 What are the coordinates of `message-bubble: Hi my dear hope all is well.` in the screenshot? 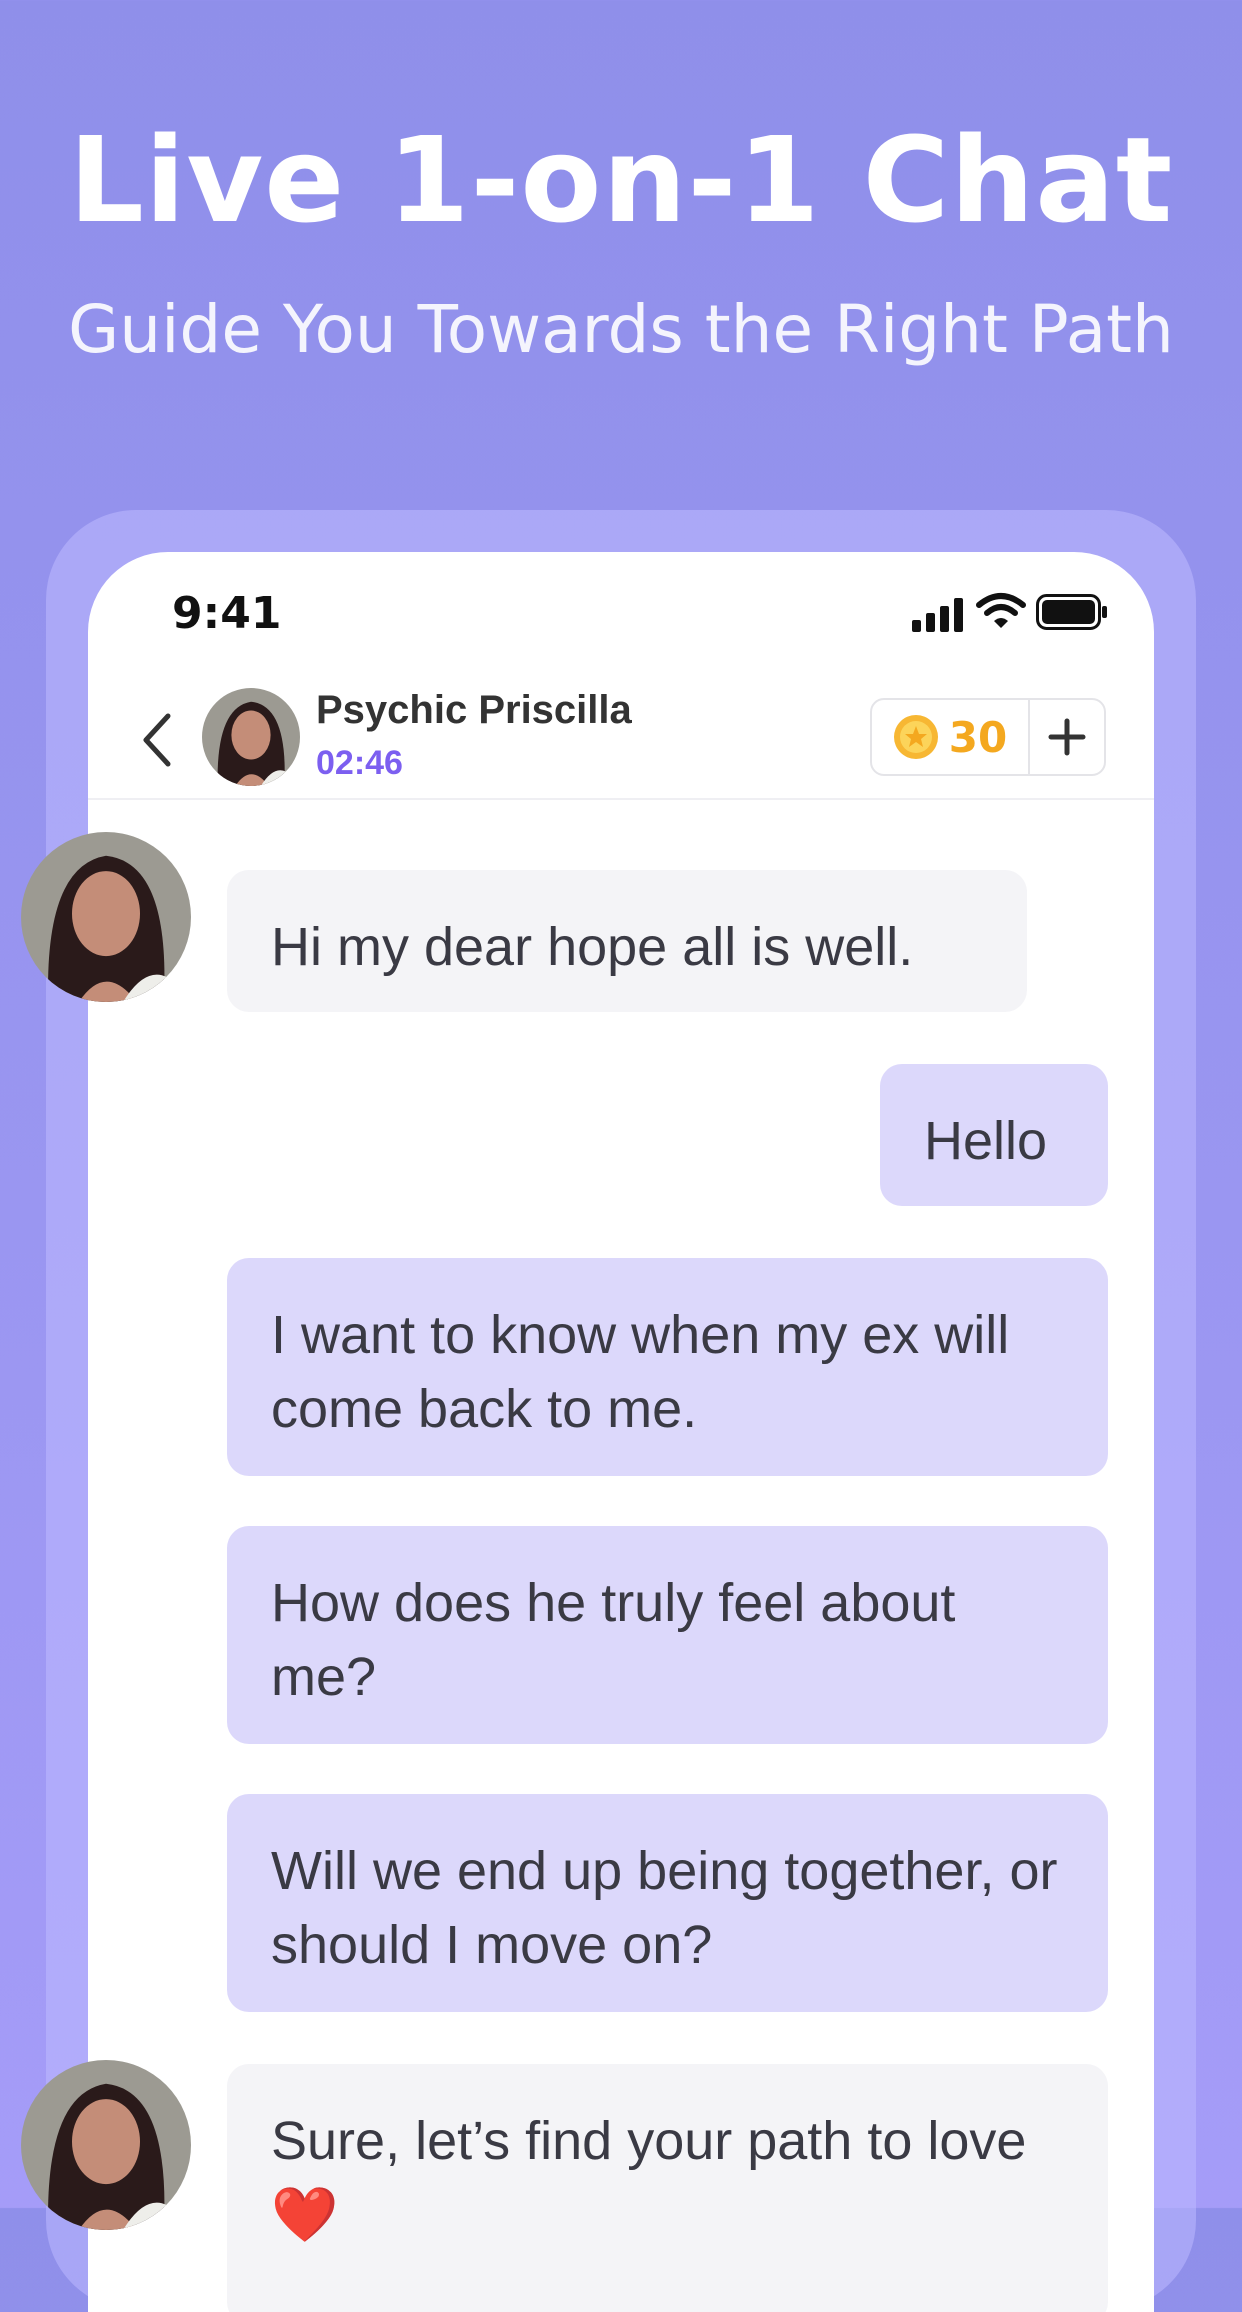 It's located at (627, 941).